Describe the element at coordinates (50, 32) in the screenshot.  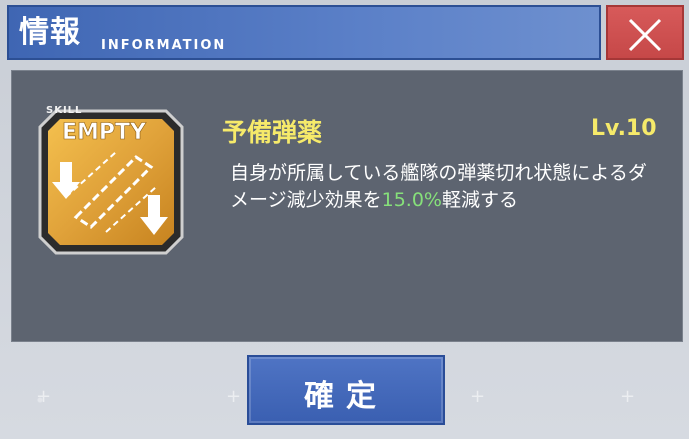
I see `dialog-title: 情報` at that location.